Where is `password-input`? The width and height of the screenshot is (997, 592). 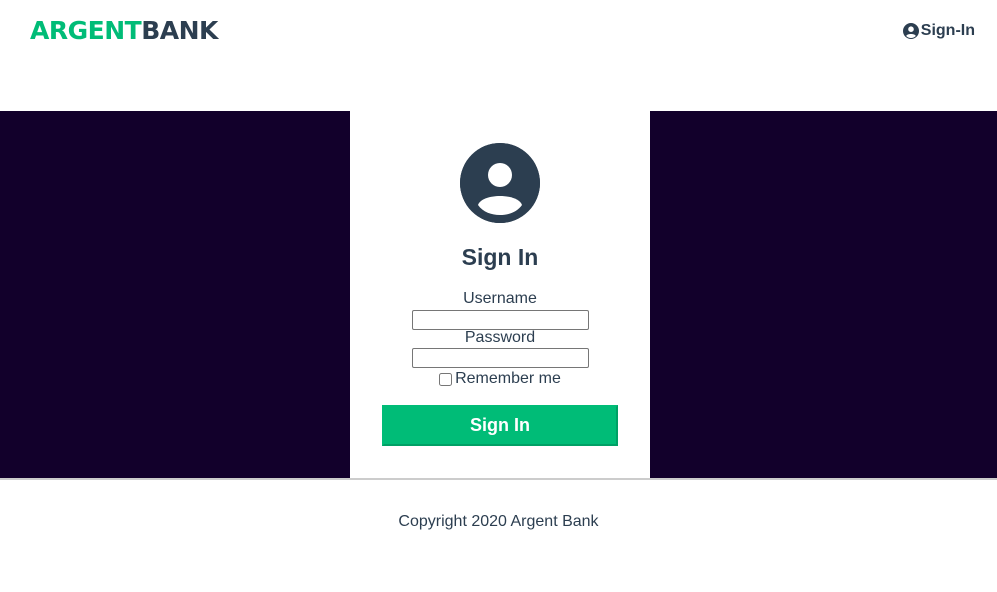 password-input is located at coordinates (500, 358).